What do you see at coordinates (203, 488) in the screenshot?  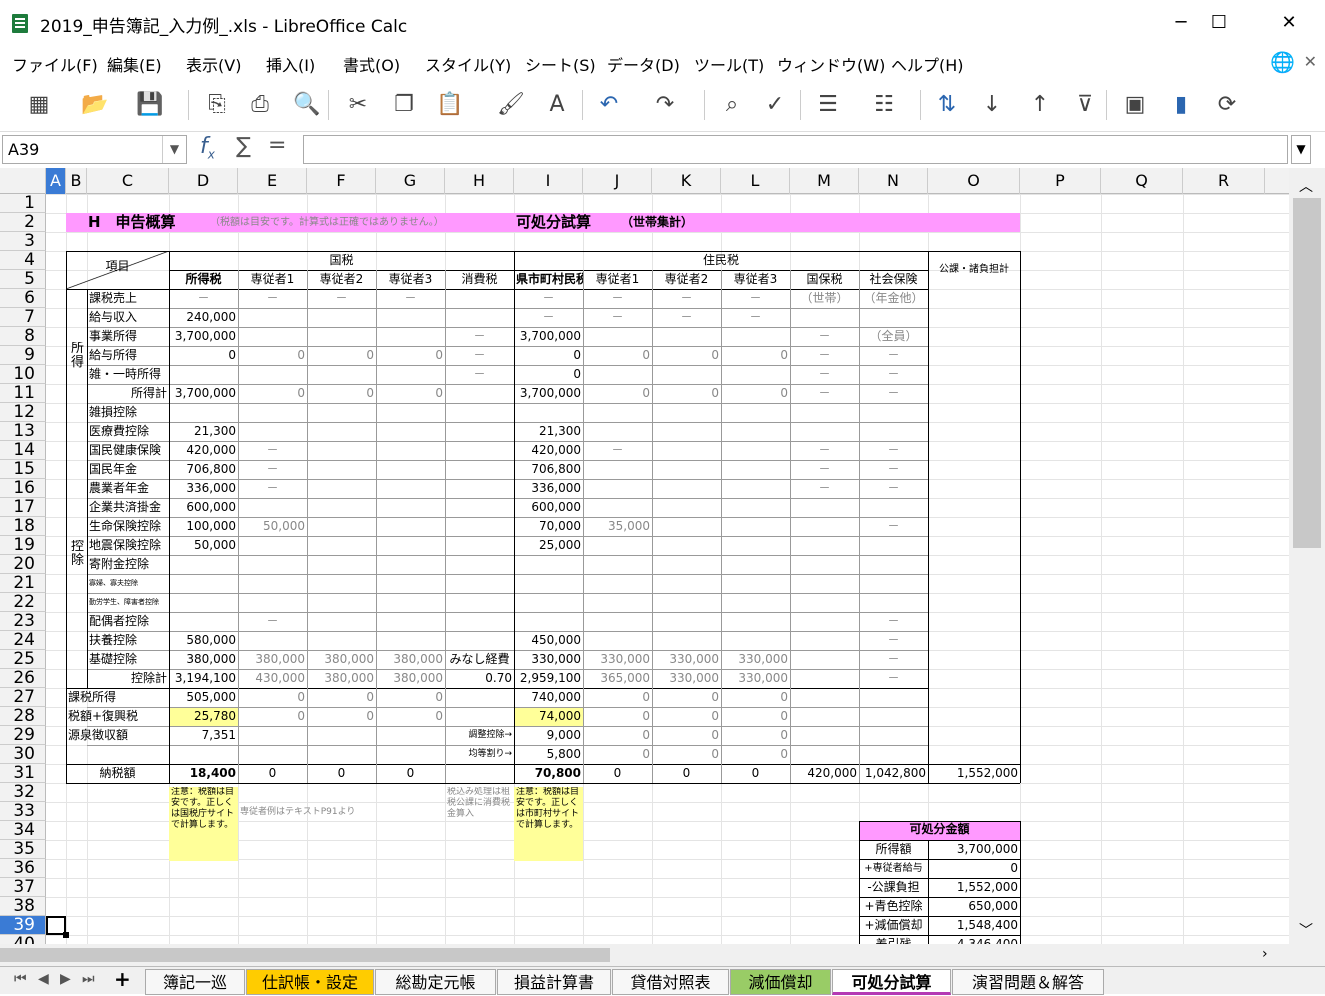 I see `value-cell: 336,000` at bounding box center [203, 488].